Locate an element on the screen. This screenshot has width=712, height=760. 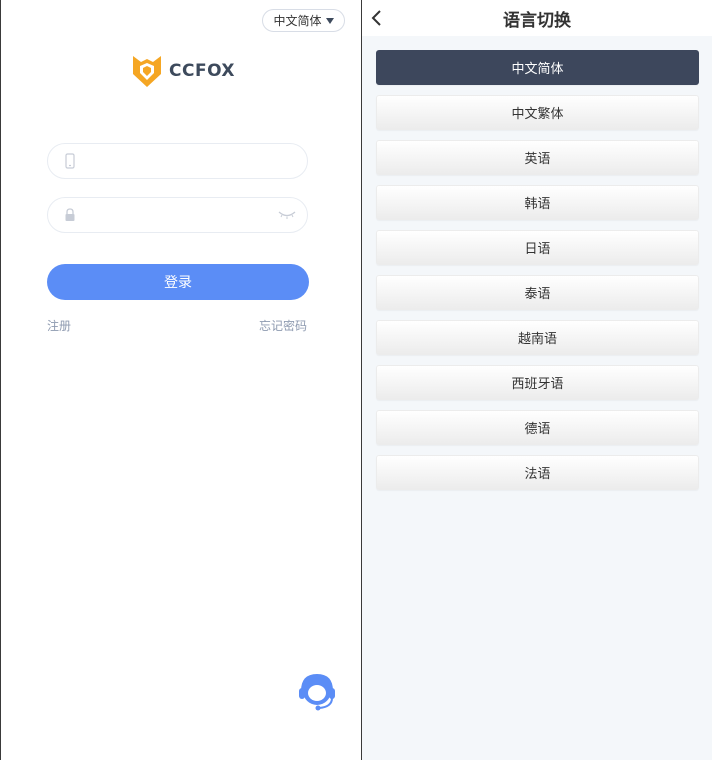
language-option-french: 法语 is located at coordinates (537, 472).